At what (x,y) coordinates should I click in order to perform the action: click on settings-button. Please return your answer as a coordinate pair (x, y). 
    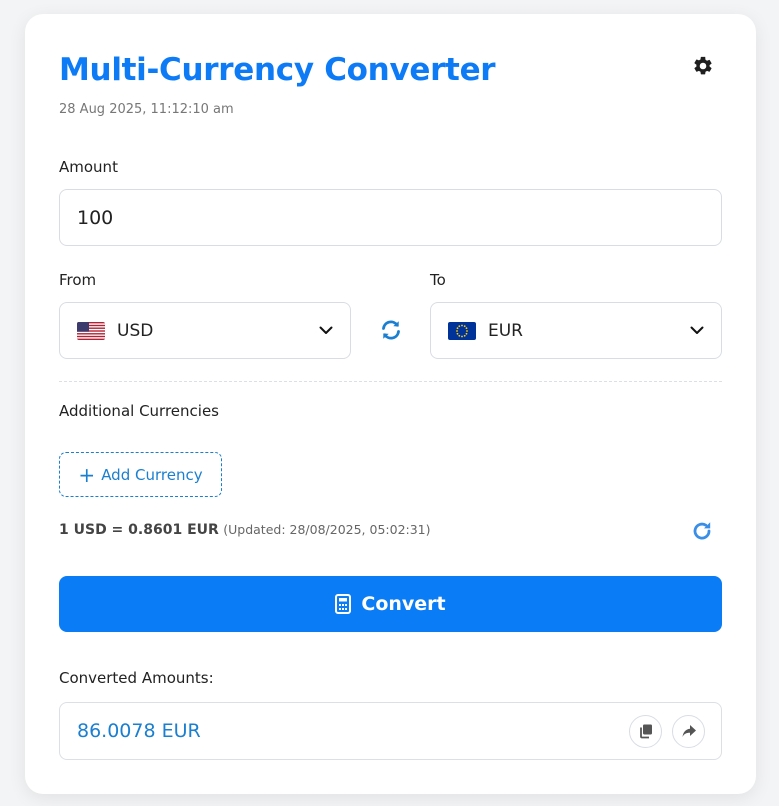
    Looking at the image, I should click on (703, 66).